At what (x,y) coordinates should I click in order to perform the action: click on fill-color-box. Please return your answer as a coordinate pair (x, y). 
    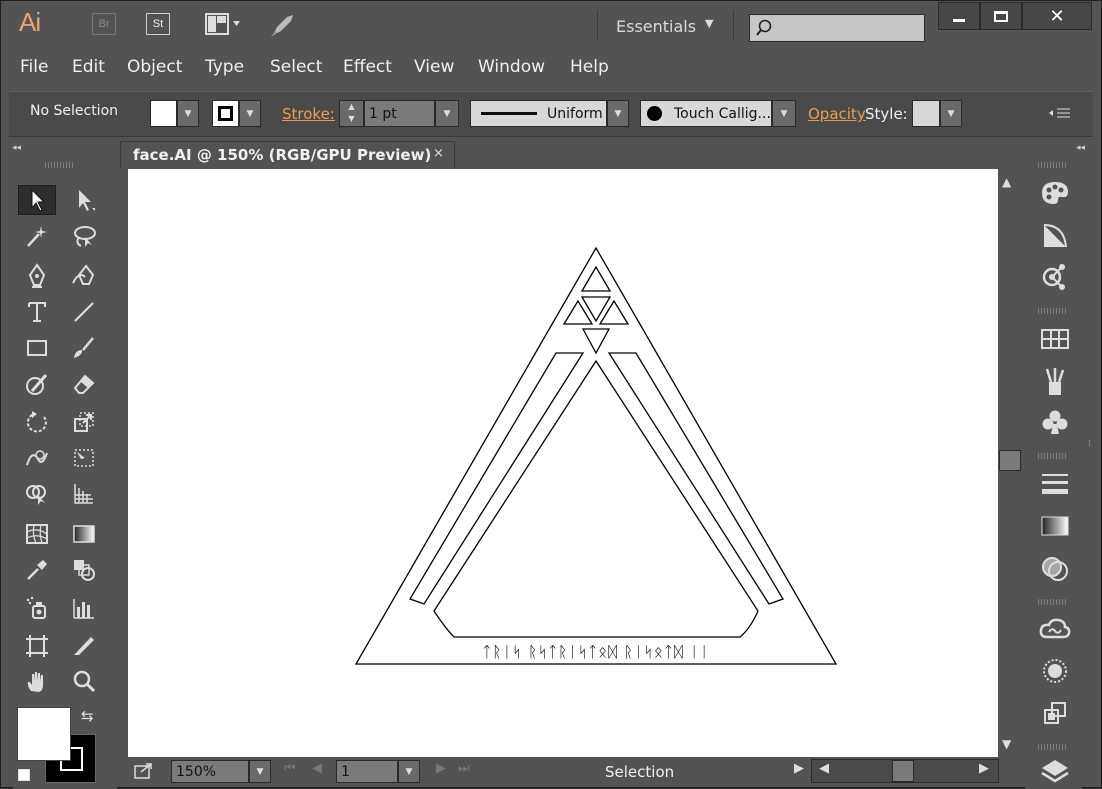
    Looking at the image, I should click on (44, 734).